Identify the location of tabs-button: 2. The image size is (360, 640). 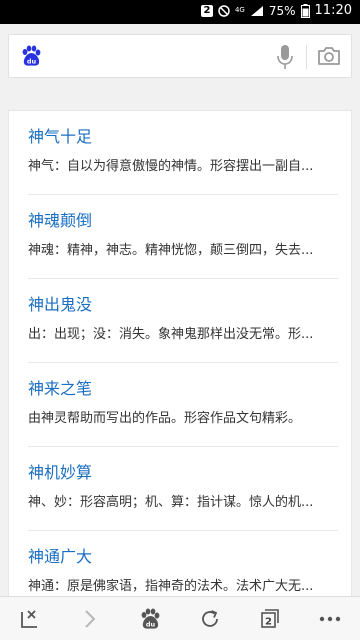
(270, 619).